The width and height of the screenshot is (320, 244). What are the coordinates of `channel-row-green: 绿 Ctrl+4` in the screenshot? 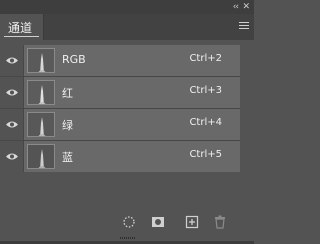 It's located at (120, 124).